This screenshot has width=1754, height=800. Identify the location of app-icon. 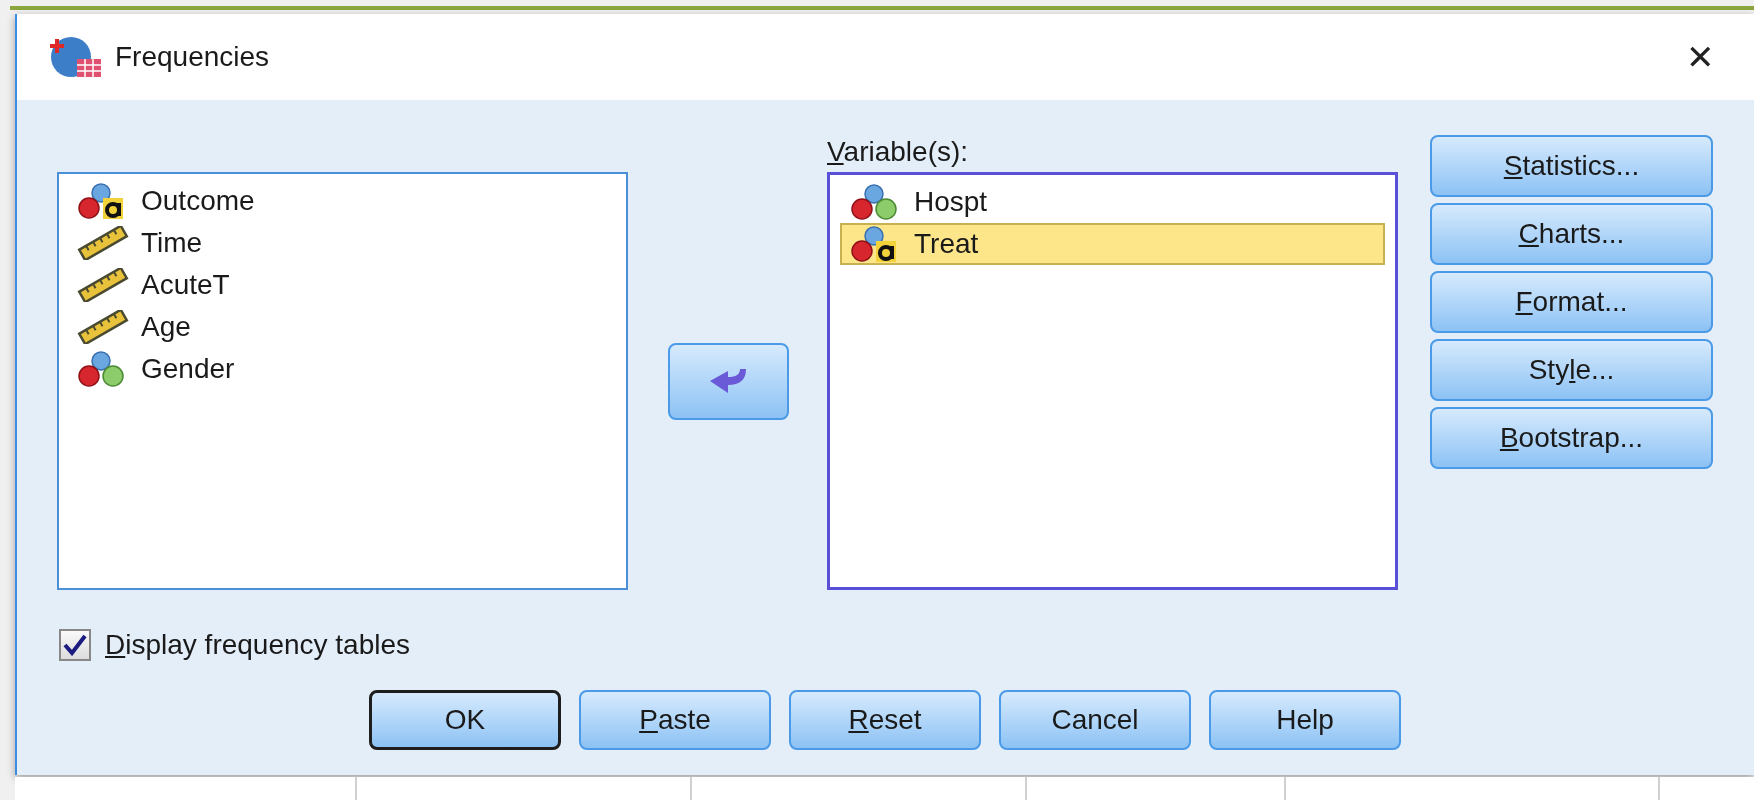
(75, 57).